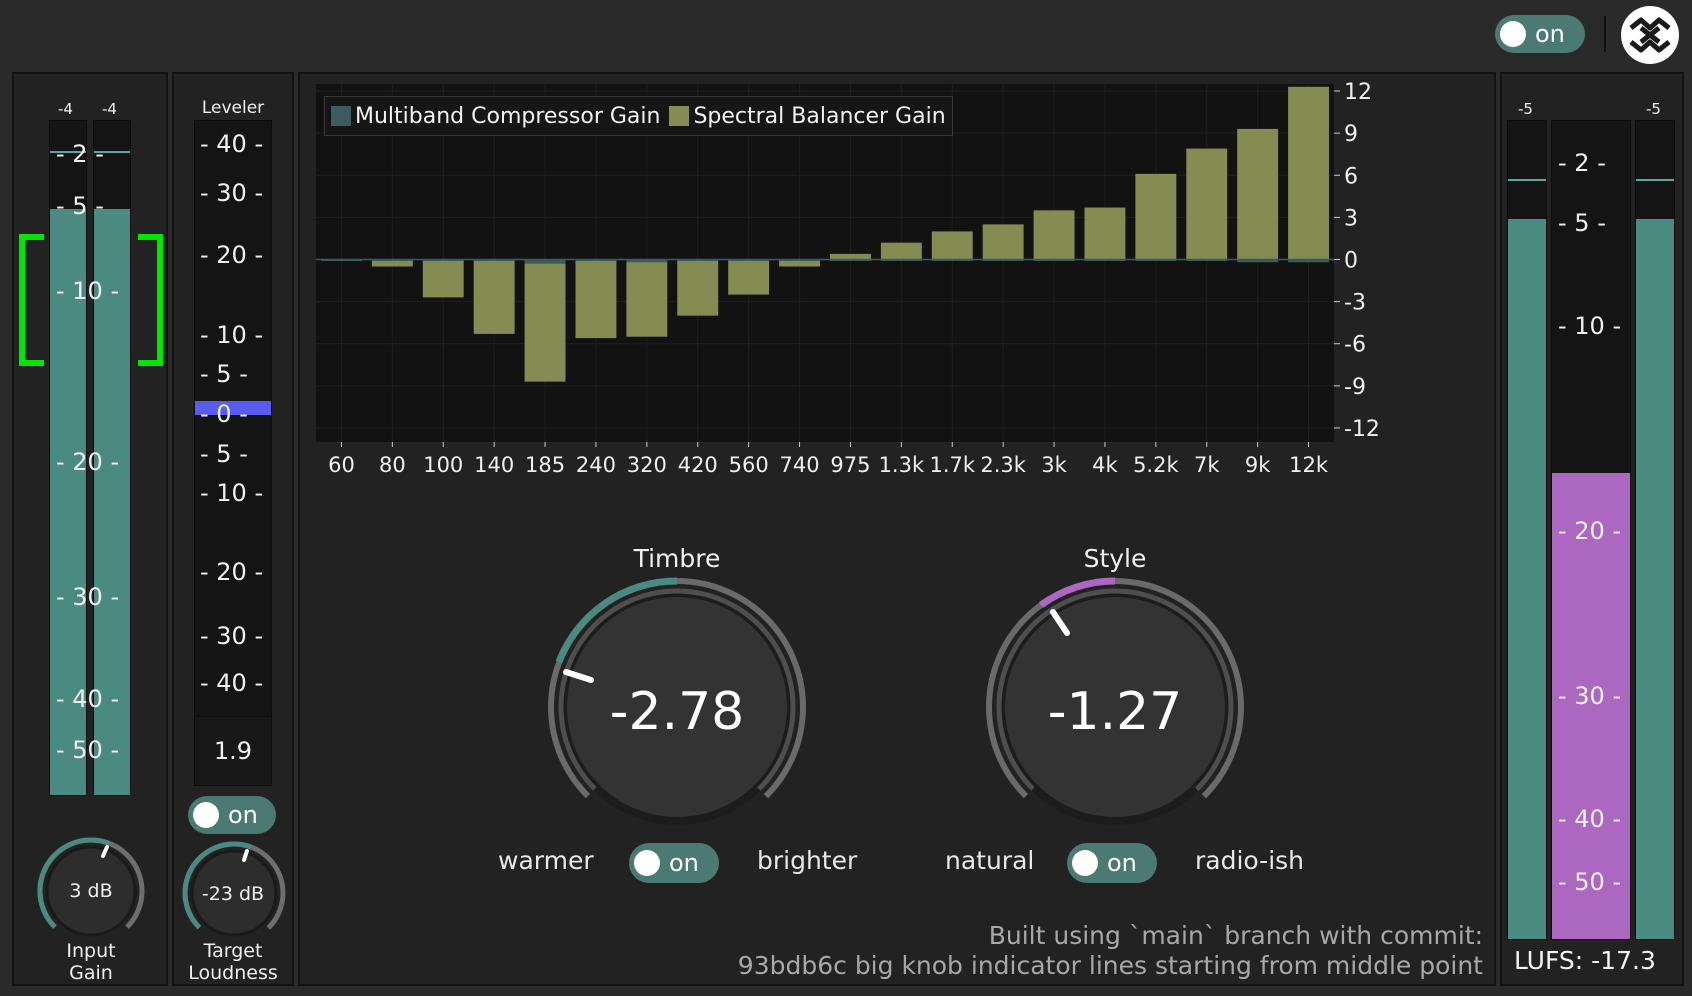 This screenshot has width=1692, height=996. I want to click on x-axis-tick-label: 320, so click(647, 465).